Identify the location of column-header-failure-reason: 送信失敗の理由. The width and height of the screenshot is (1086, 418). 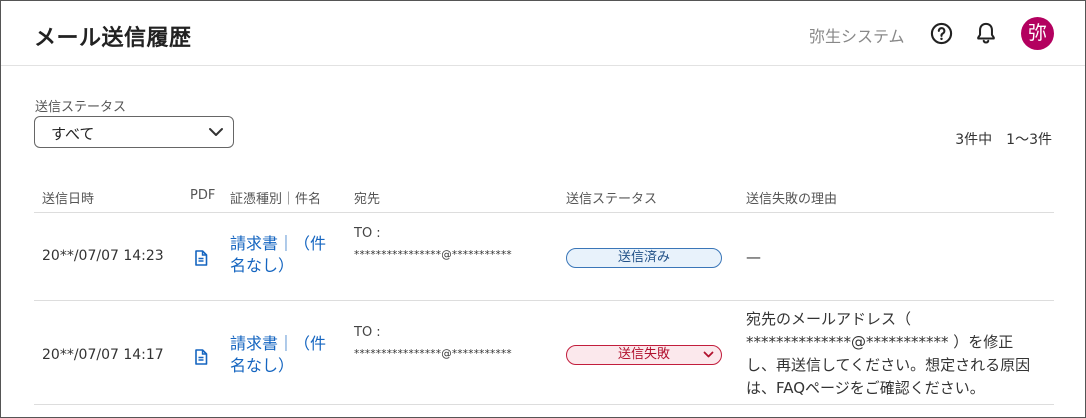
(792, 199).